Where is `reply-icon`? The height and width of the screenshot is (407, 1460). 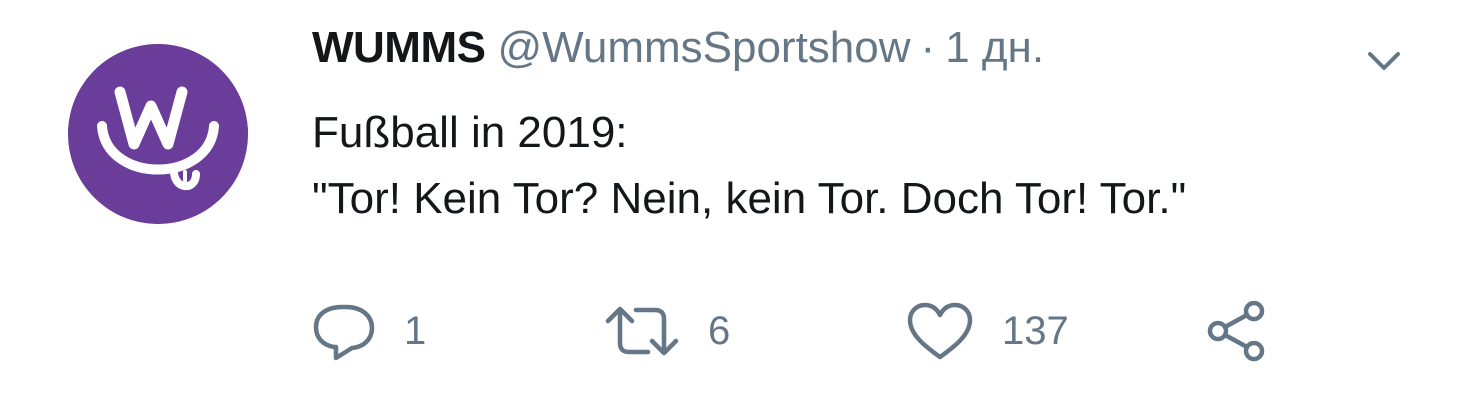 reply-icon is located at coordinates (344, 332).